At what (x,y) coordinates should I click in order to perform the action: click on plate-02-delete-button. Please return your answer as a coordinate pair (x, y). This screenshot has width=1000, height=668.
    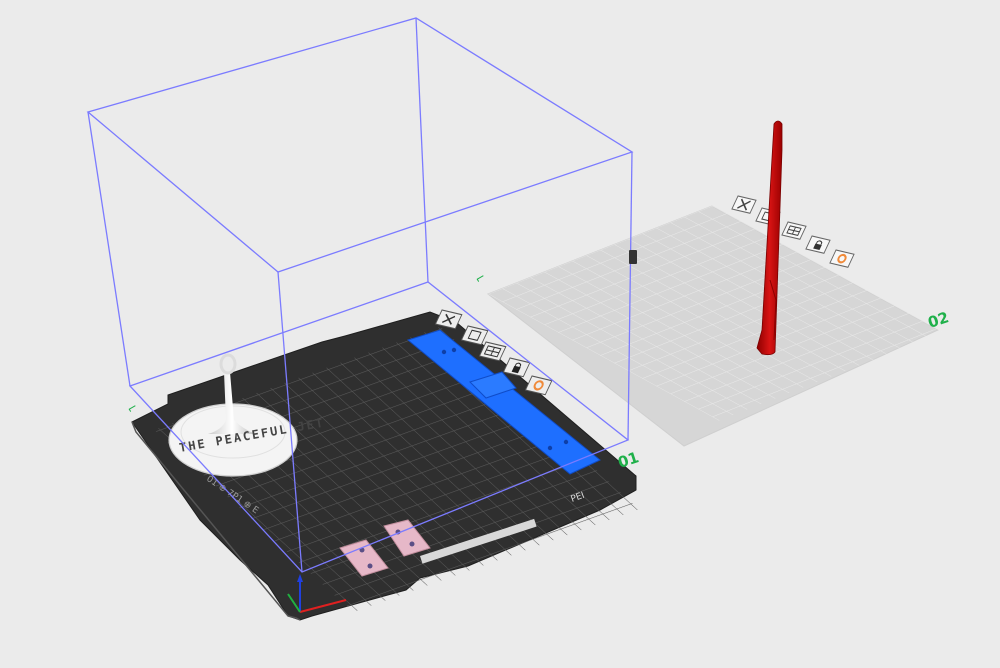
    Looking at the image, I should click on (744, 204).